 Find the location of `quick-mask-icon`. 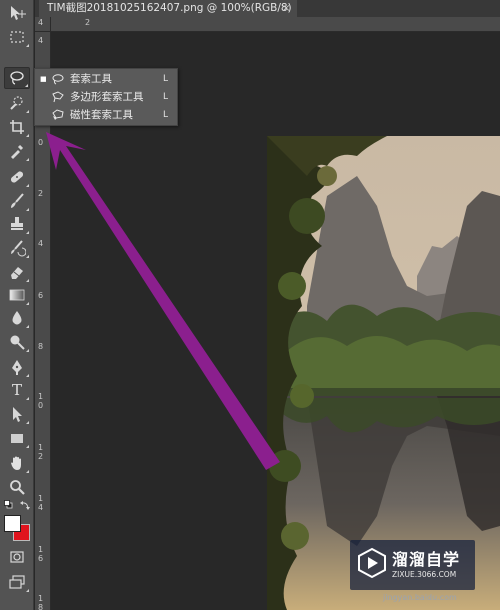

quick-mask-icon is located at coordinates (17, 557).